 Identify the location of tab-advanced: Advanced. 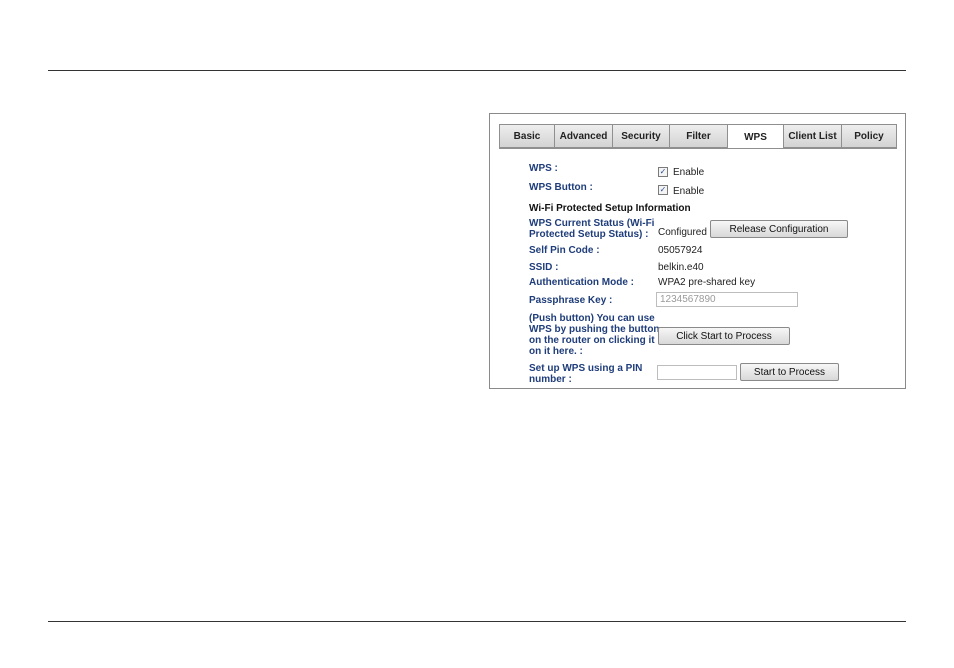
(583, 136).